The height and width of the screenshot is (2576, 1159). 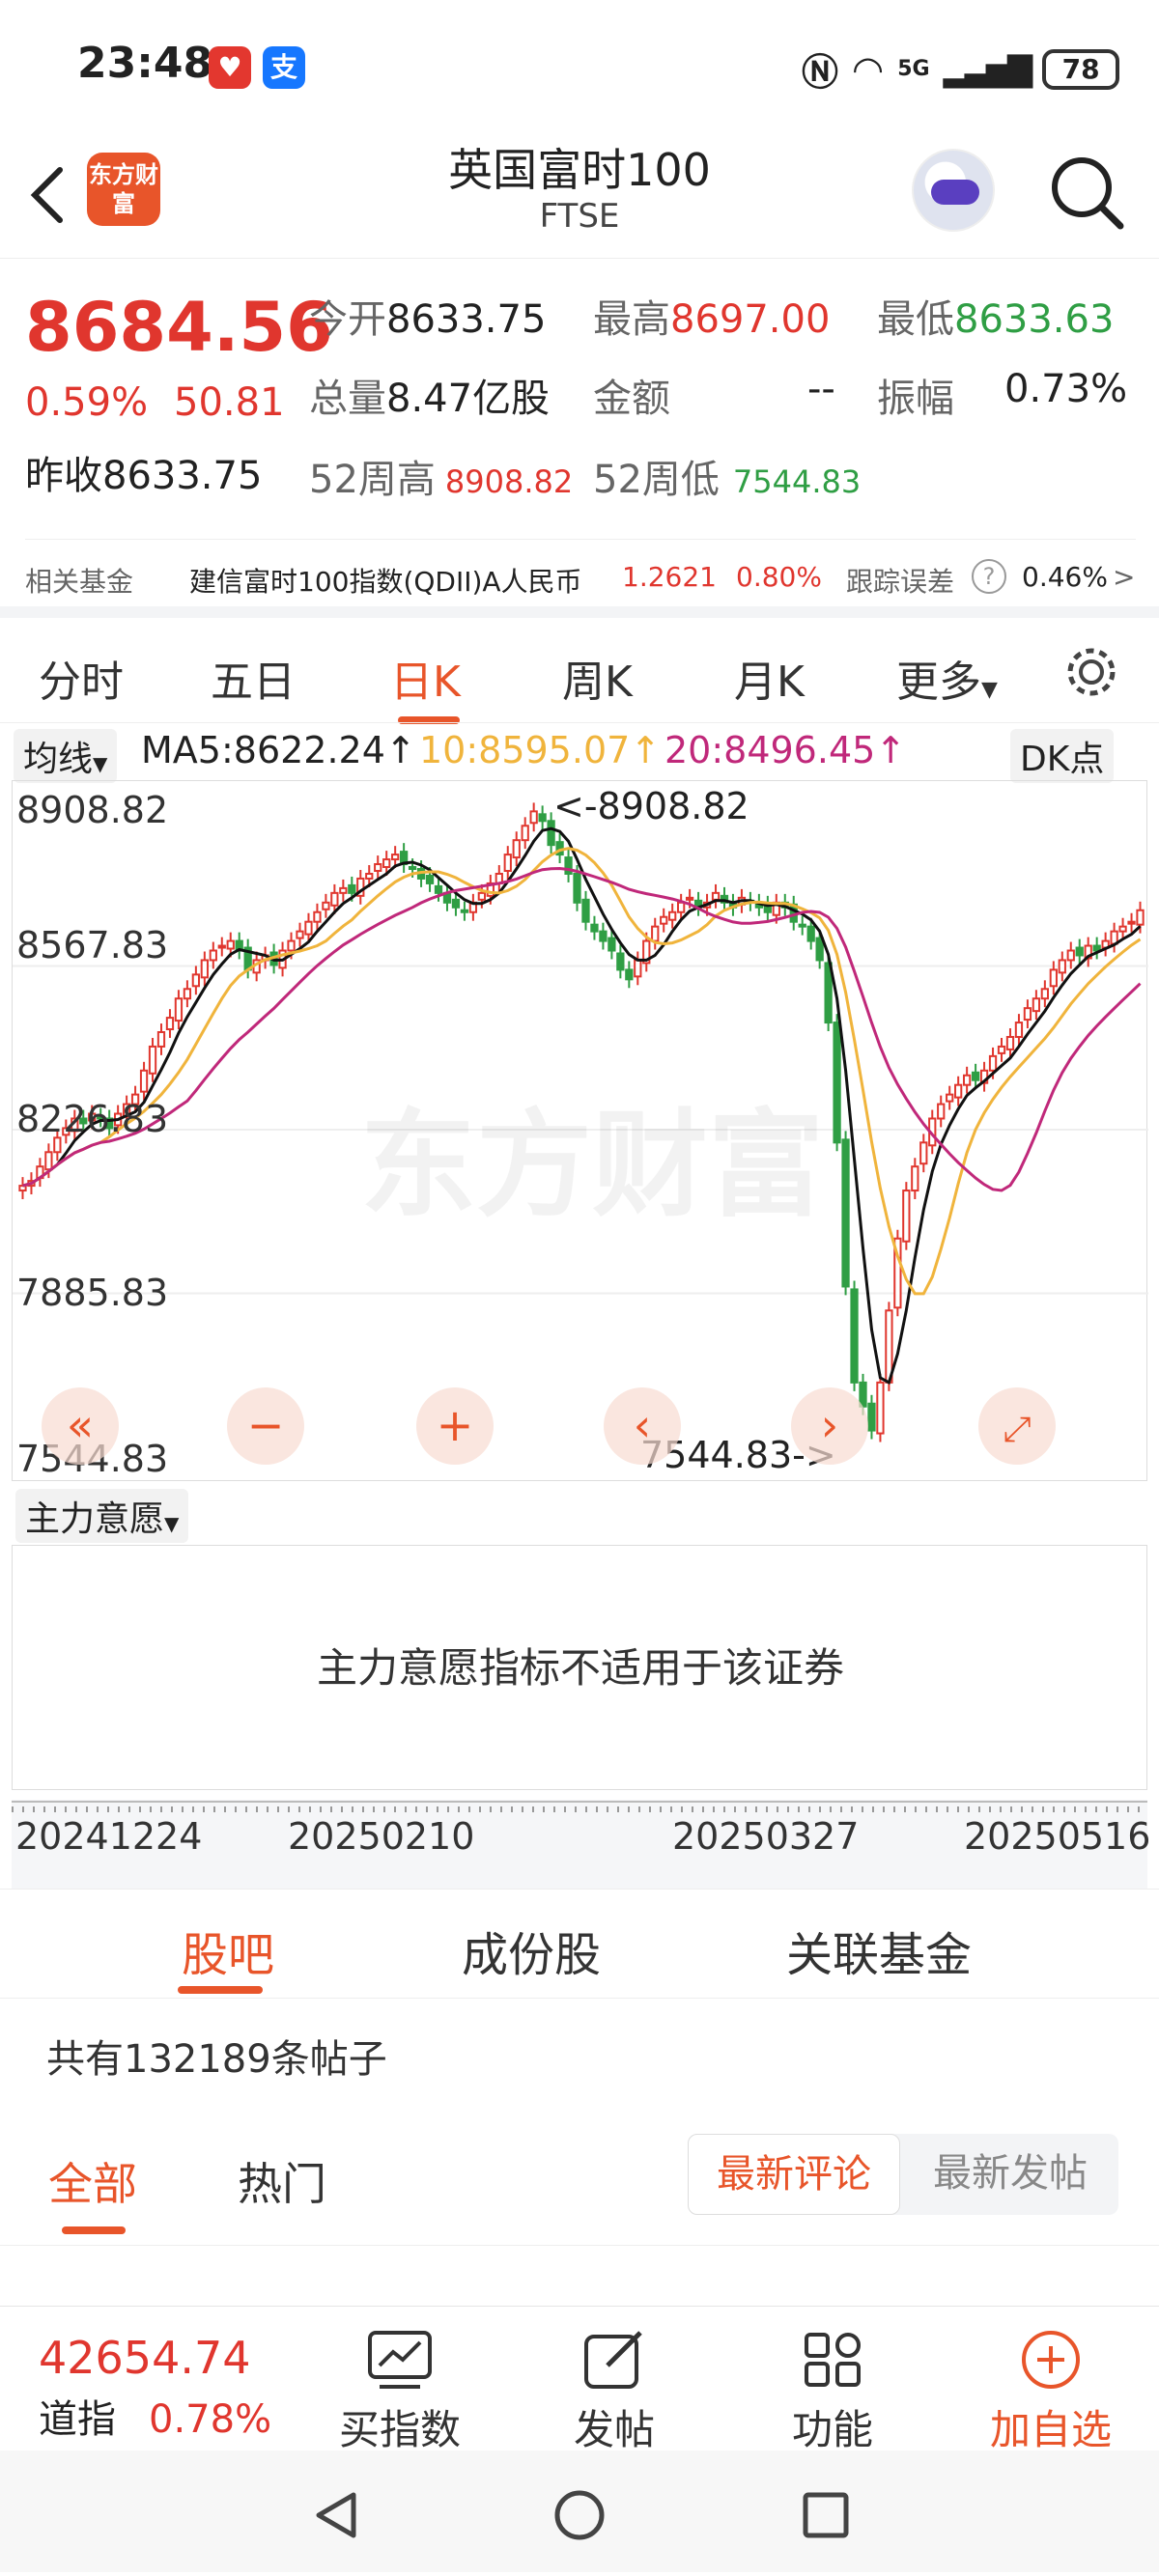 What do you see at coordinates (265, 1426) in the screenshot?
I see `zoom-out-button: −` at bounding box center [265, 1426].